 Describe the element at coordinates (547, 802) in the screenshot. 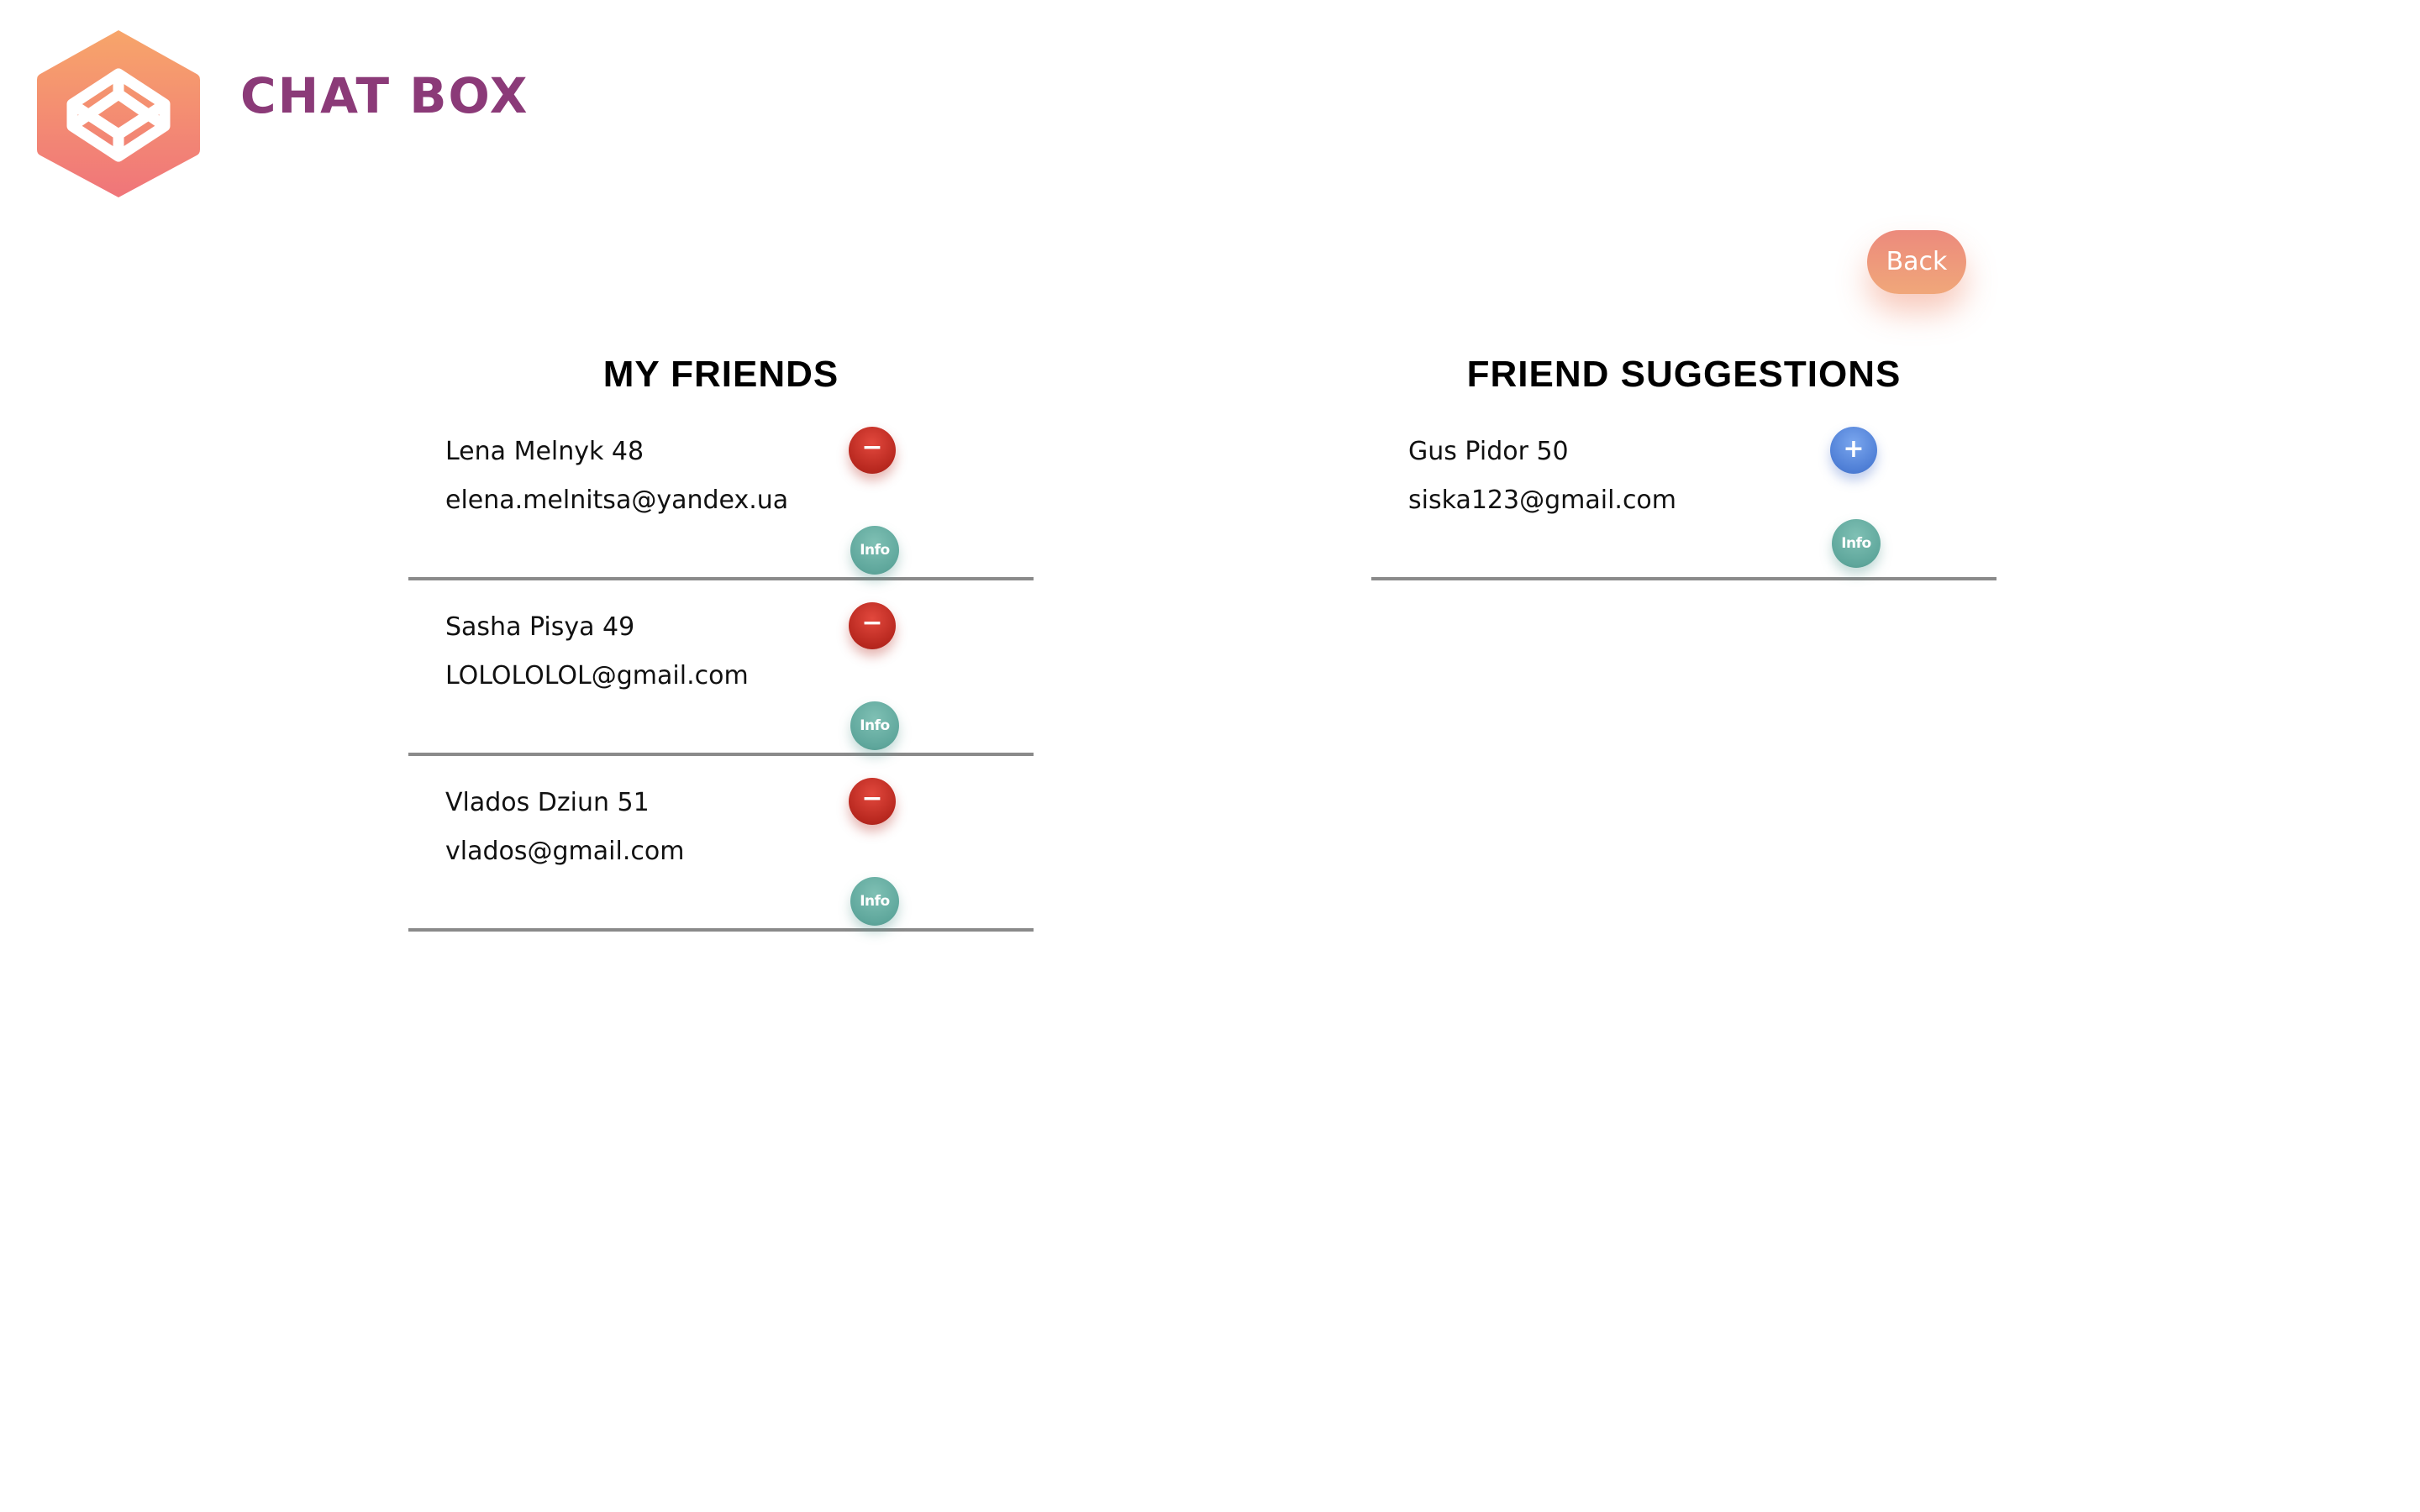

I see `friend-name: Vlados Dziun 51` at that location.